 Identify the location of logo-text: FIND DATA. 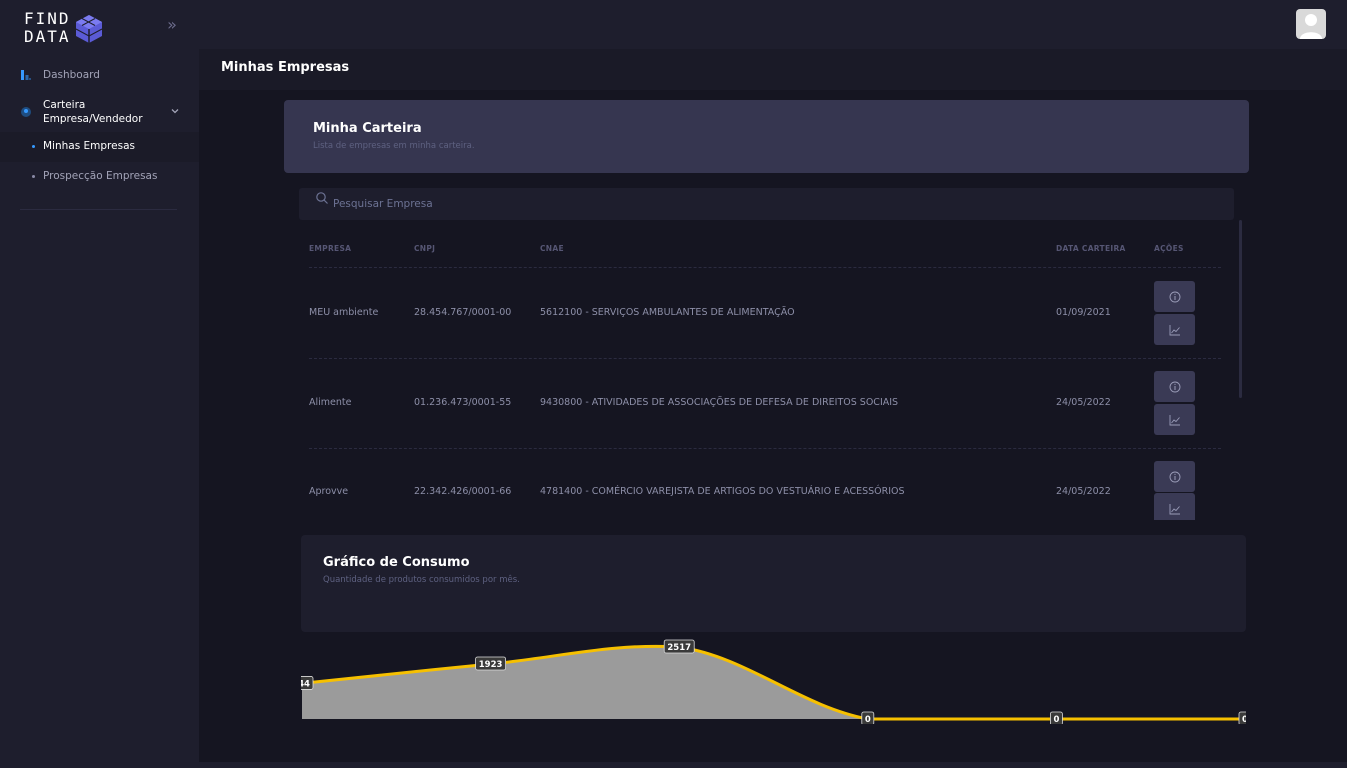
(47, 28).